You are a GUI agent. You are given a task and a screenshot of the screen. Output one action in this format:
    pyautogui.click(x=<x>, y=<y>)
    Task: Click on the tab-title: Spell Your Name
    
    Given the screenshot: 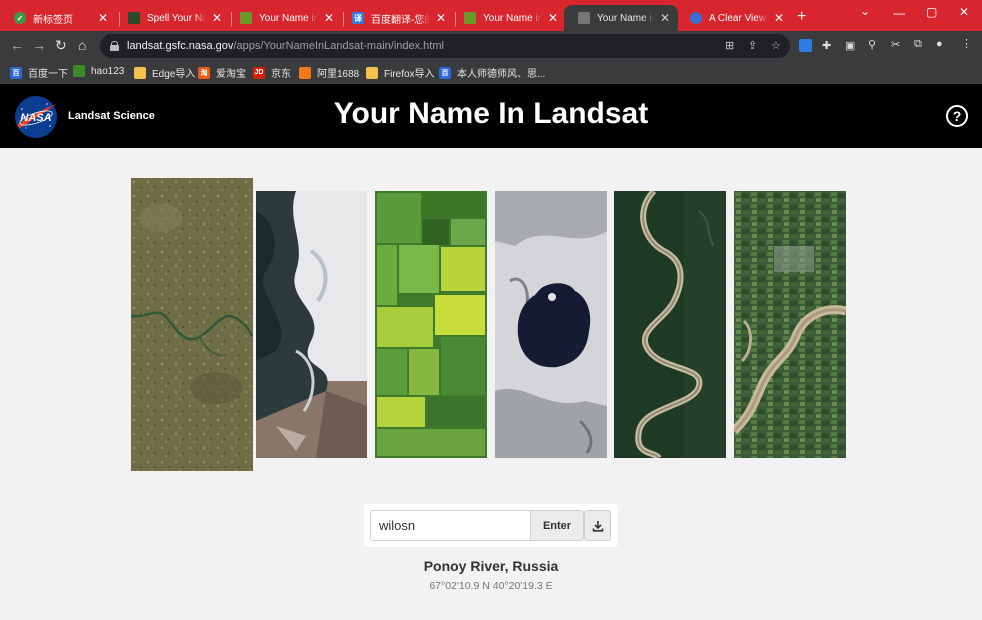 What is the action you would take?
    pyautogui.click(x=176, y=18)
    